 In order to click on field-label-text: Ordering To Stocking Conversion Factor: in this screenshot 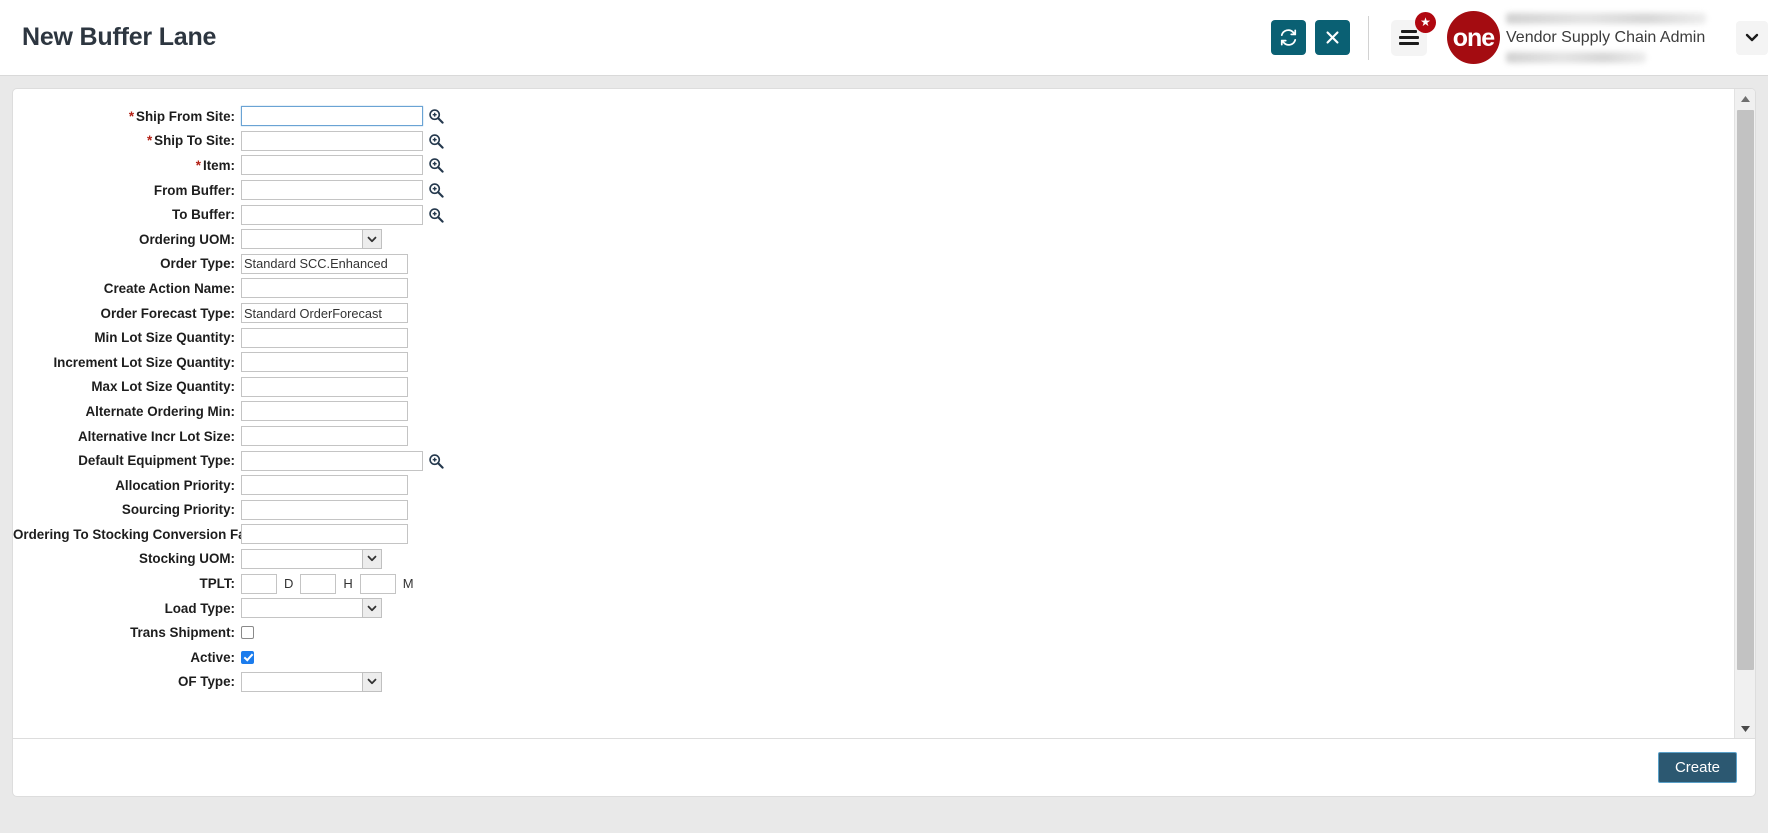, I will do `click(144, 534)`.